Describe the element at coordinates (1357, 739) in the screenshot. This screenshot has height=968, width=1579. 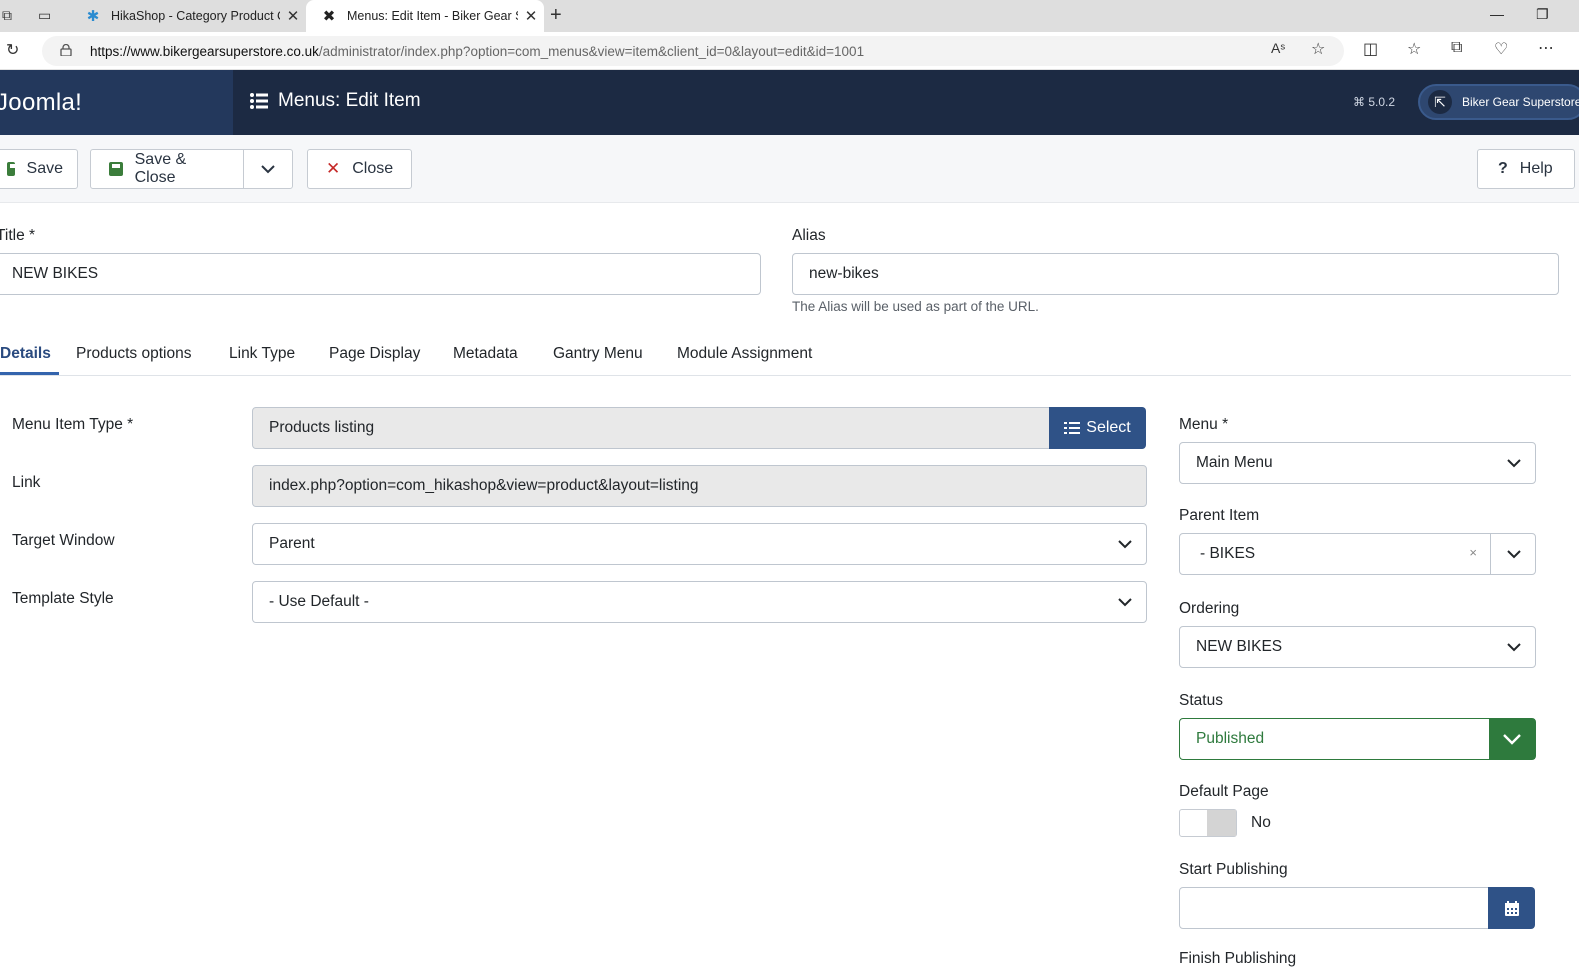
I see `status-select: Published` at that location.